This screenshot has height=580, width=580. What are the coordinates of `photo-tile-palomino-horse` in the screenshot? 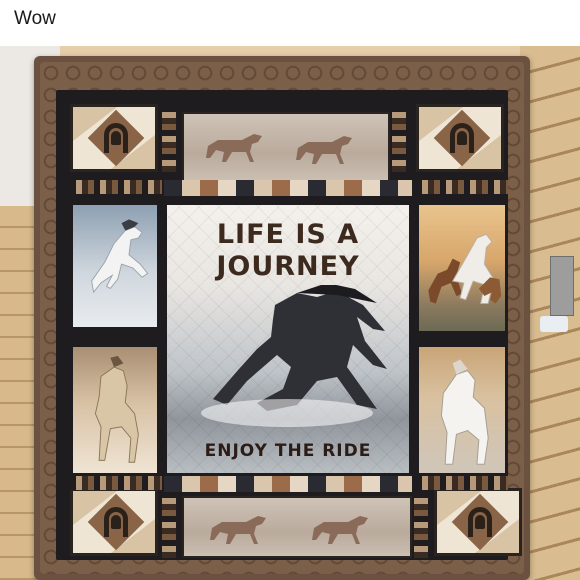 It's located at (115, 410).